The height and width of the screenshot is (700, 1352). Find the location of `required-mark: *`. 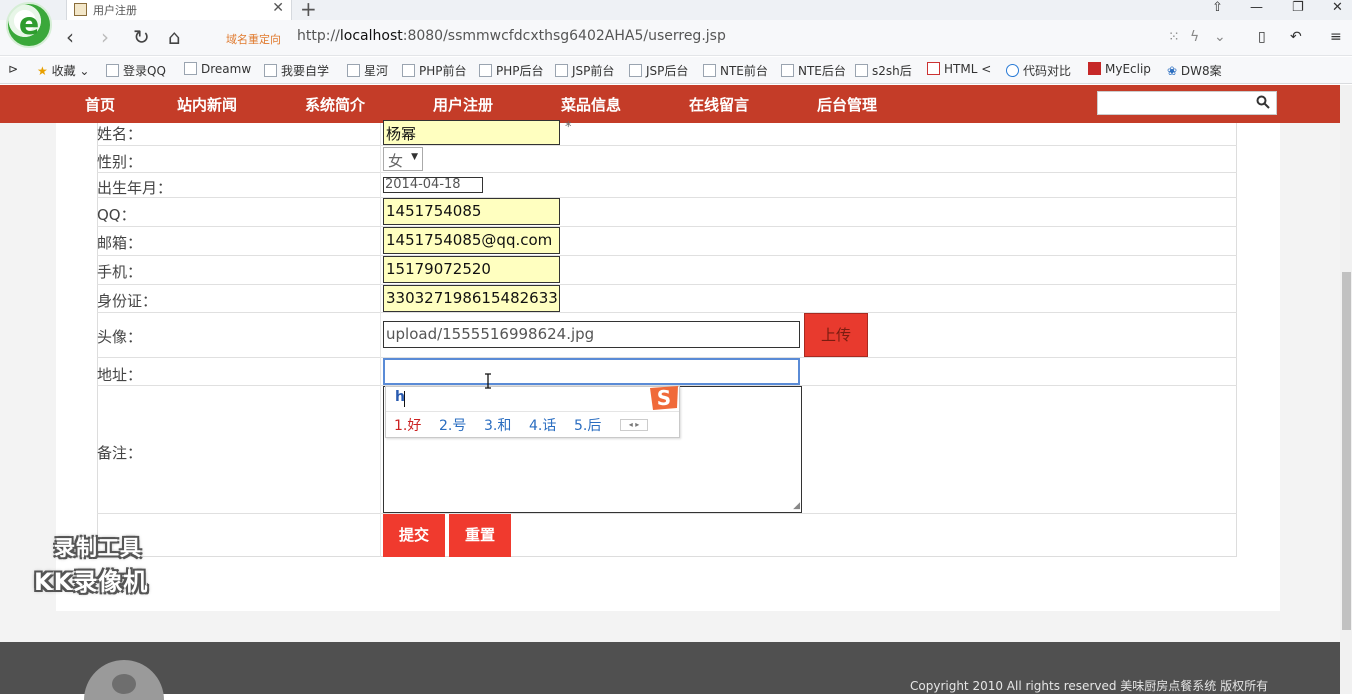

required-mark: * is located at coordinates (568, 127).